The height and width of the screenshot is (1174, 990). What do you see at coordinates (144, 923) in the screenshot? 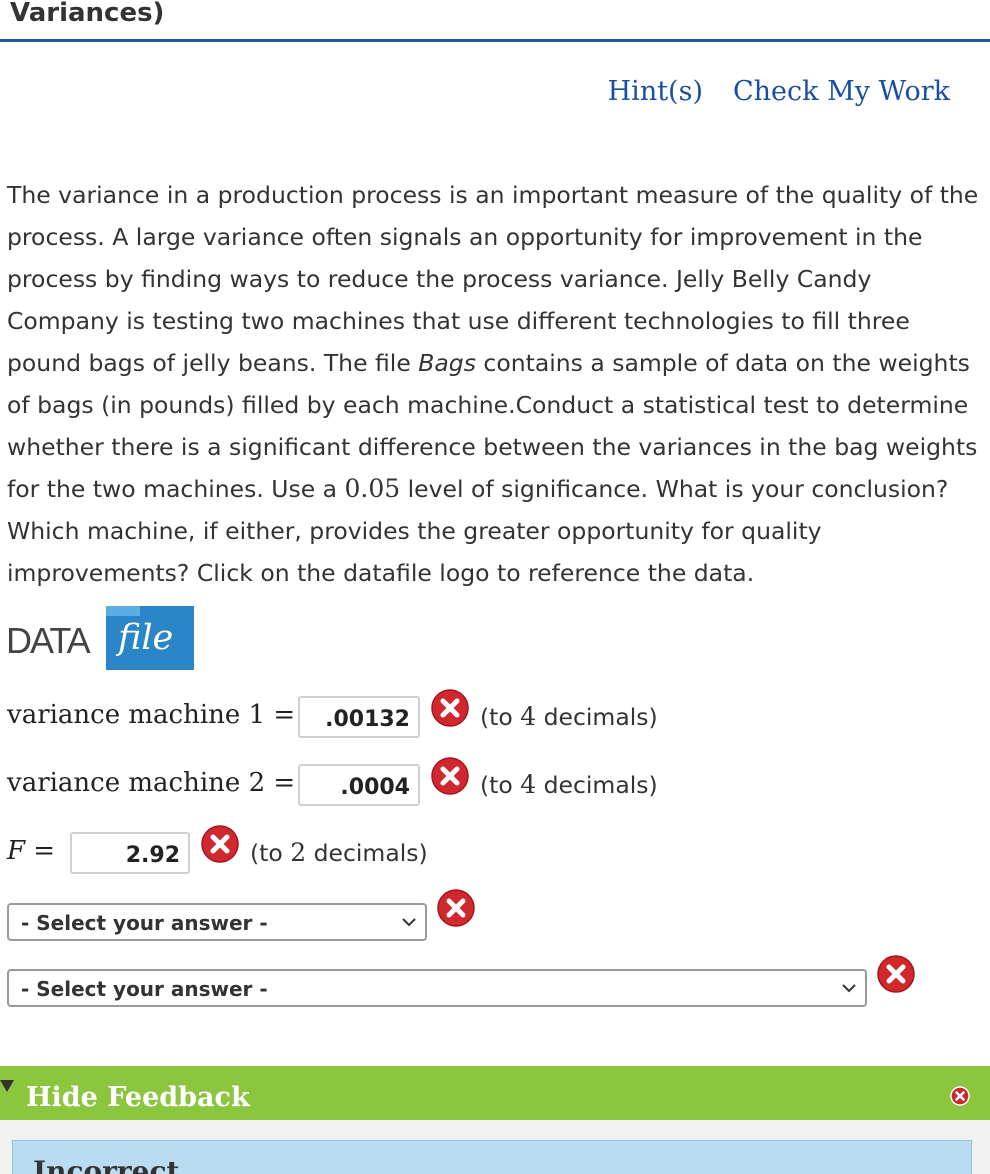
I see `conclusion-select-value: - Select your answer -` at bounding box center [144, 923].